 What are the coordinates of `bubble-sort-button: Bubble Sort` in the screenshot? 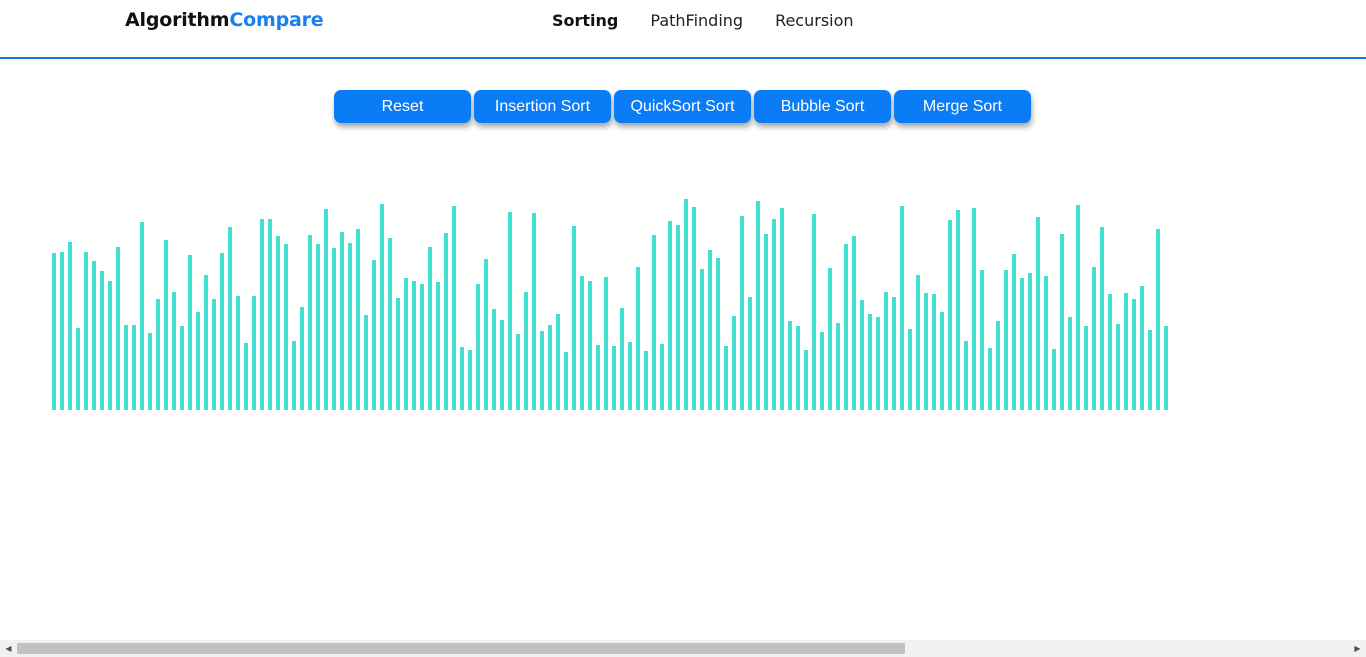 It's located at (822, 106).